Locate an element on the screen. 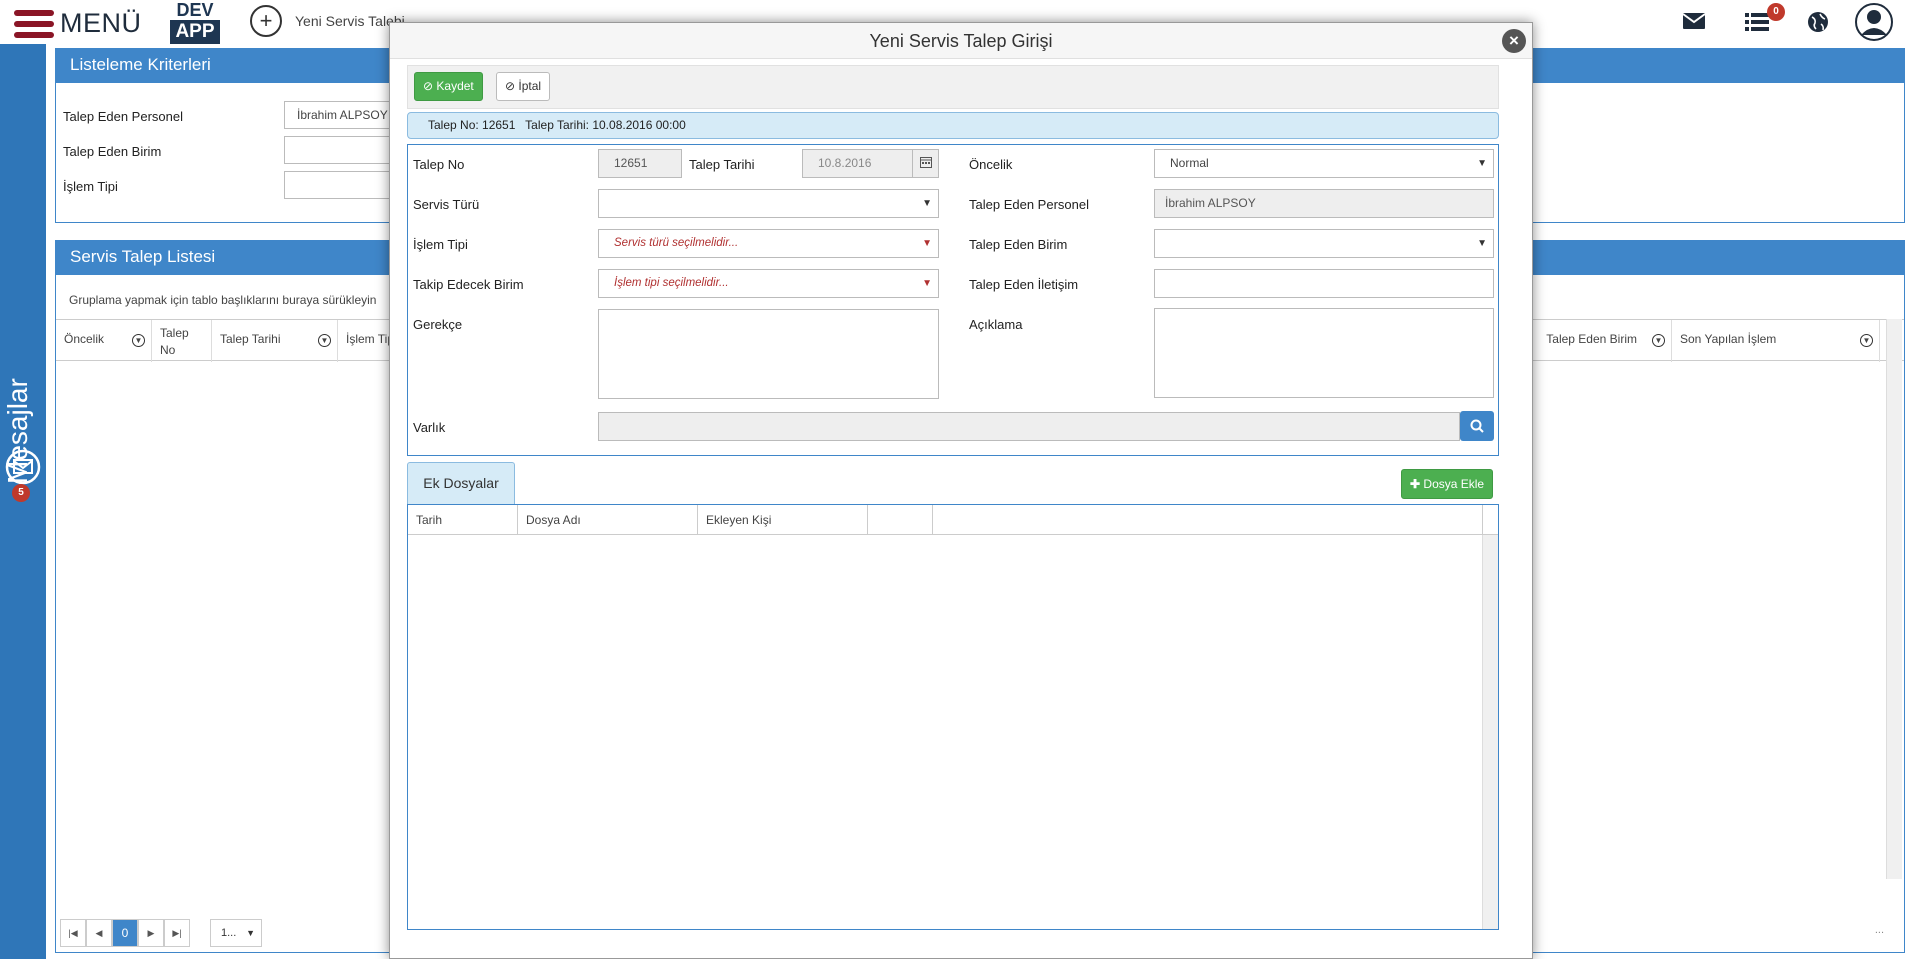 Image resolution: width=1912 pixels, height=959 pixels. col-tarih: Tarih is located at coordinates (463, 520).